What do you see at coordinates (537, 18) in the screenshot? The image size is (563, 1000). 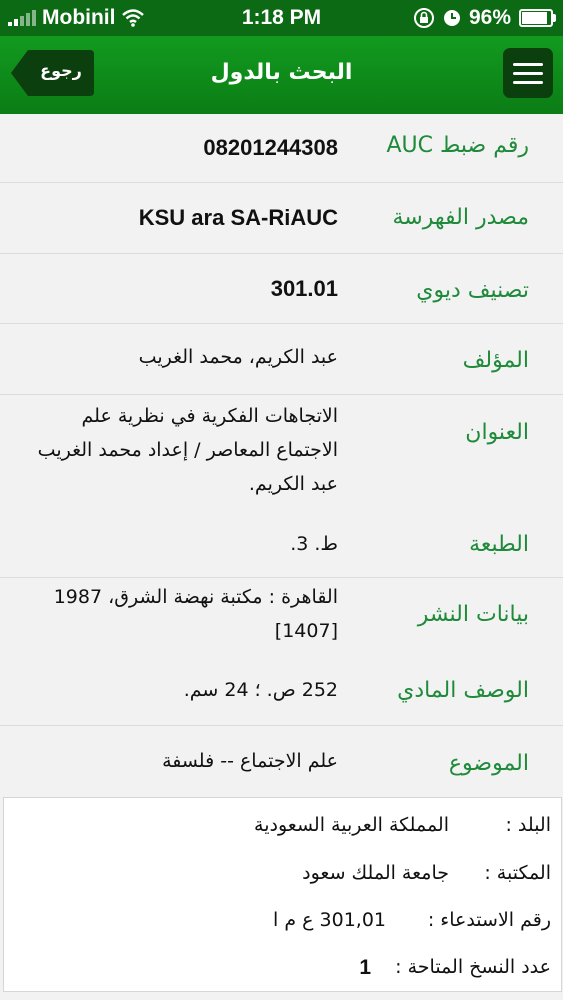 I see `battery-icon` at bounding box center [537, 18].